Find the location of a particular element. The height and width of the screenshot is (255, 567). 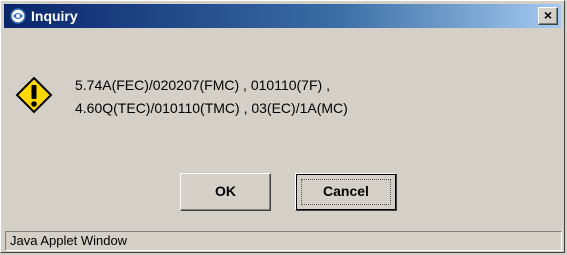

message-line-1: 5.74A(FEC)/020207(FMC) , 010110(7F) , is located at coordinates (202, 85).